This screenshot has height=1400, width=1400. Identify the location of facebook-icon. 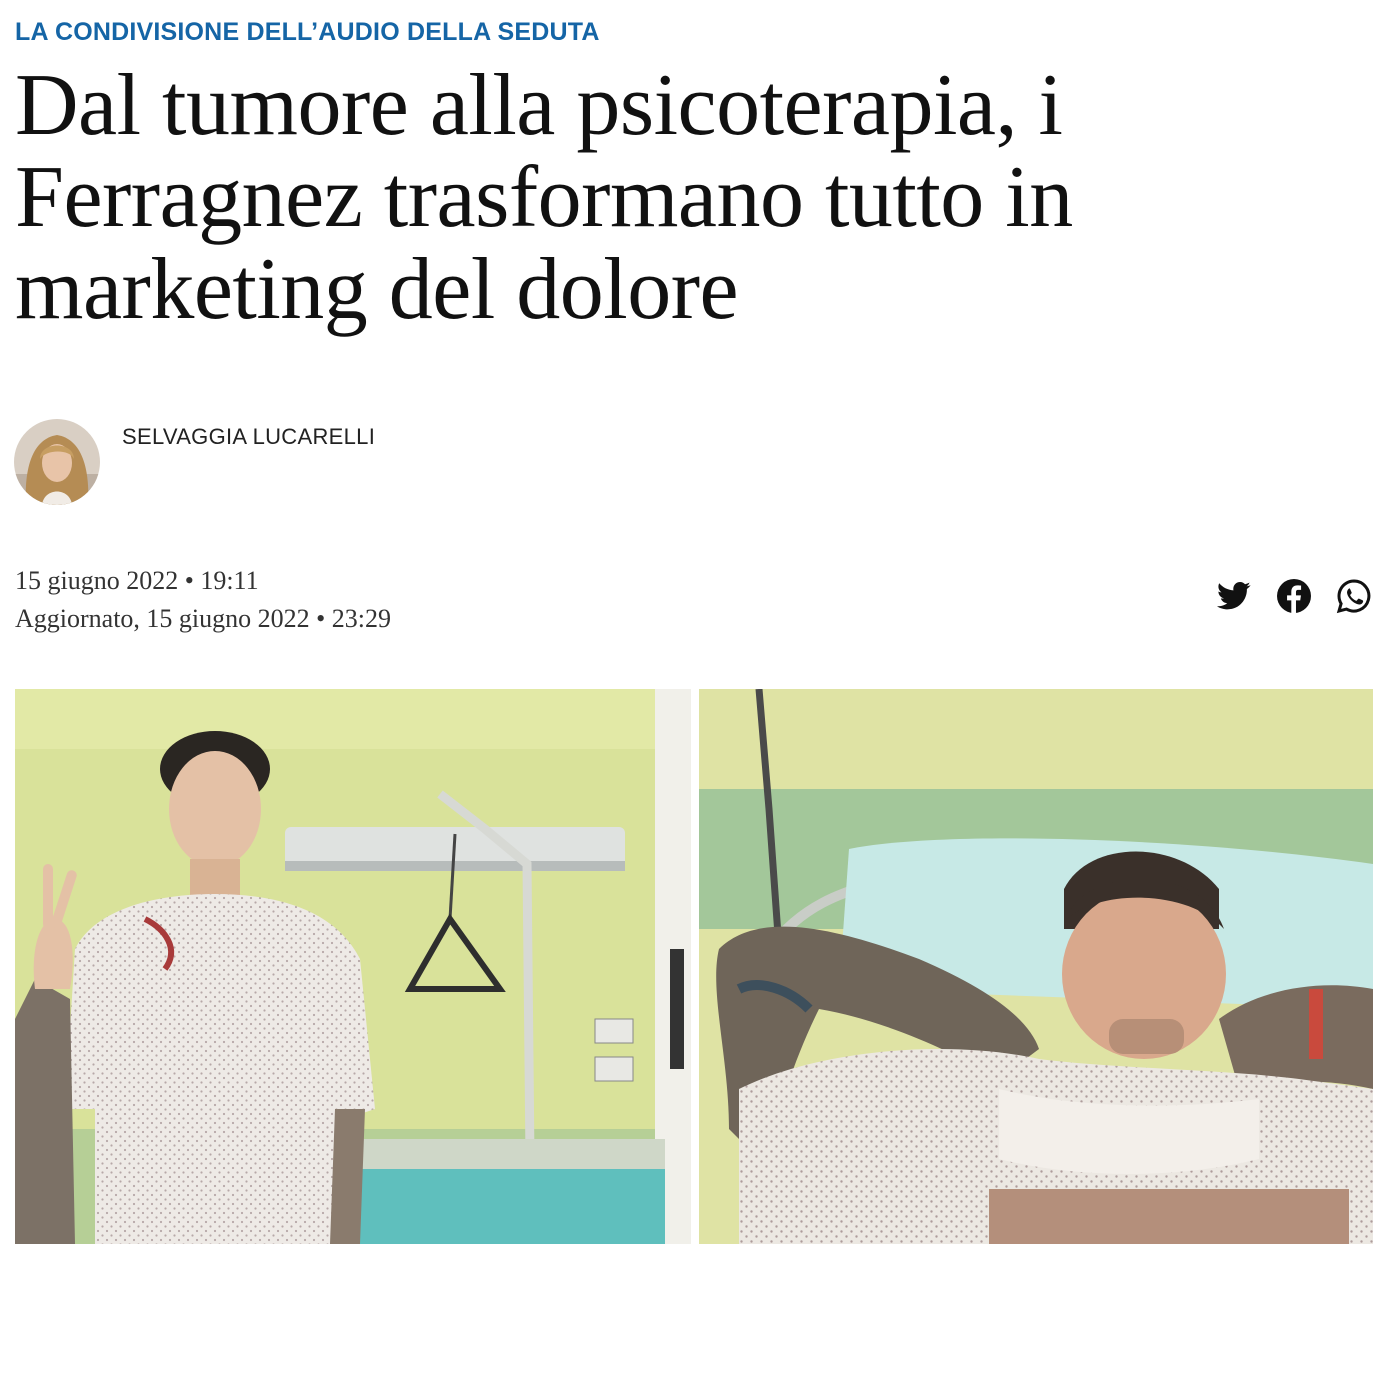
(1294, 596).